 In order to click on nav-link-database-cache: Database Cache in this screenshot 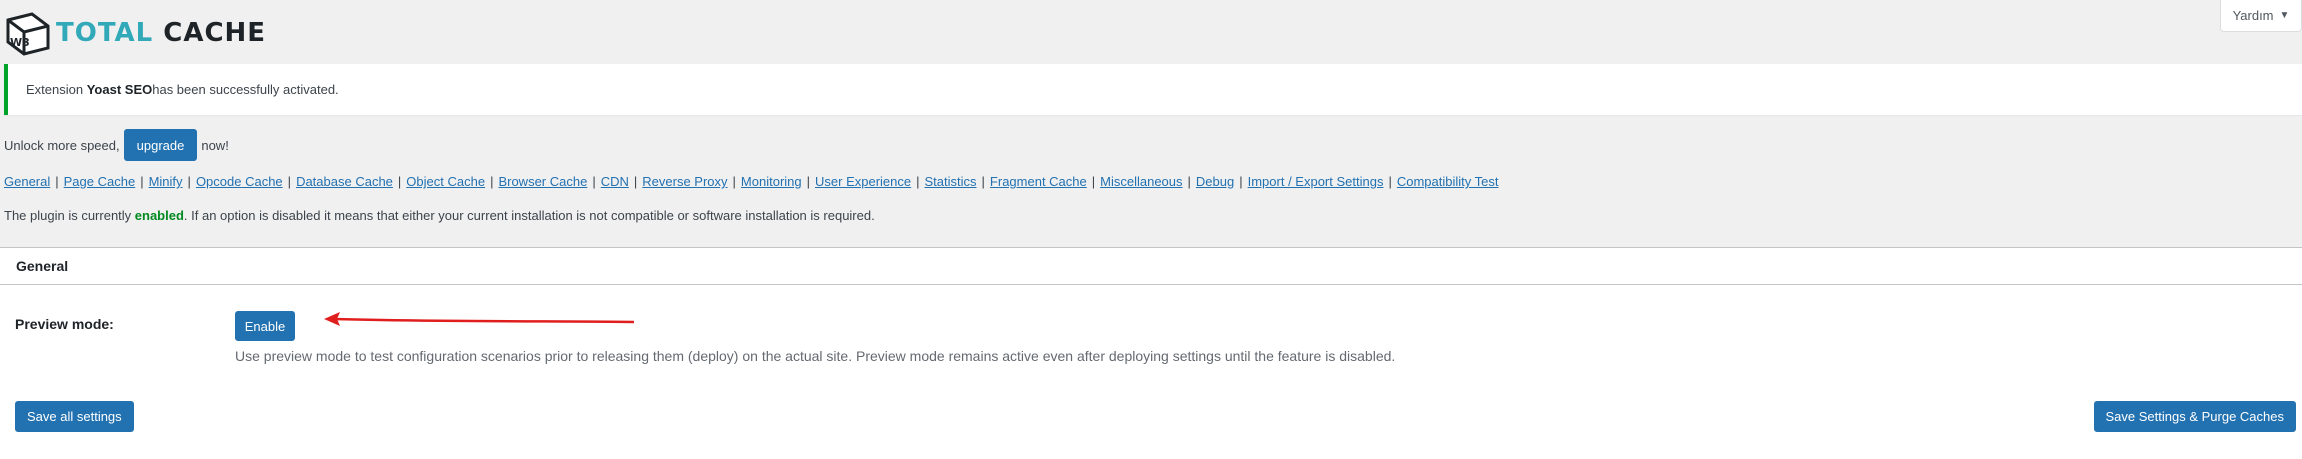, I will do `click(344, 181)`.